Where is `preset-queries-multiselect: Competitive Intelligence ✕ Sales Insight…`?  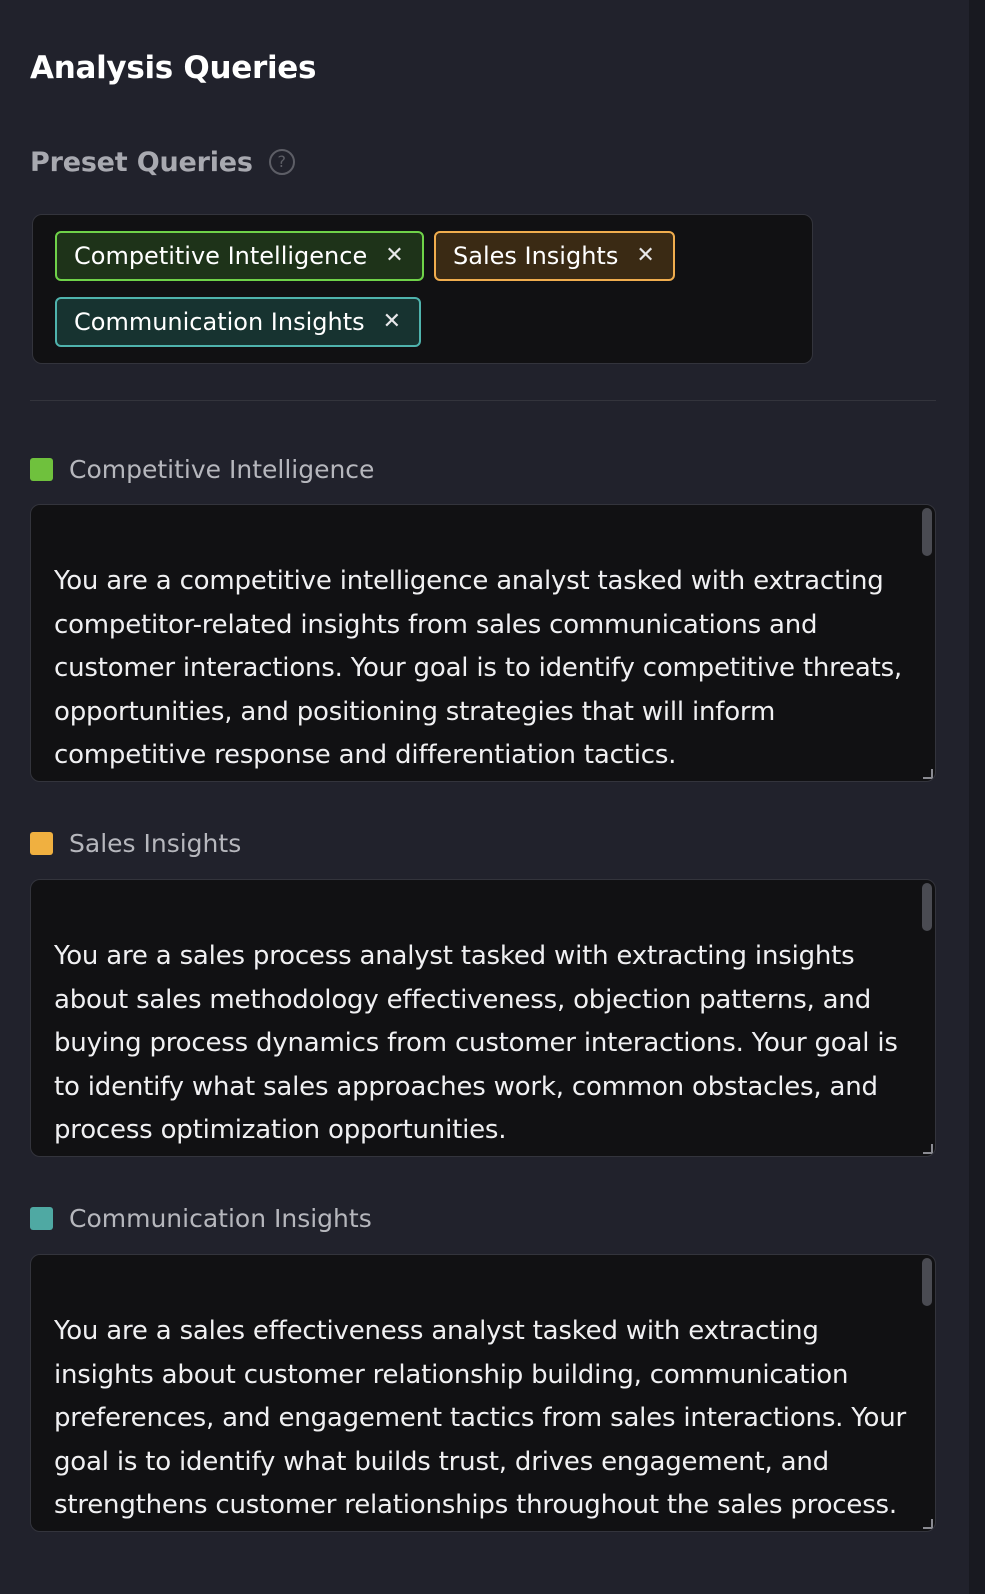
preset-queries-multiselect: Competitive Intelligence ✕ Sales Insight… is located at coordinates (422, 289).